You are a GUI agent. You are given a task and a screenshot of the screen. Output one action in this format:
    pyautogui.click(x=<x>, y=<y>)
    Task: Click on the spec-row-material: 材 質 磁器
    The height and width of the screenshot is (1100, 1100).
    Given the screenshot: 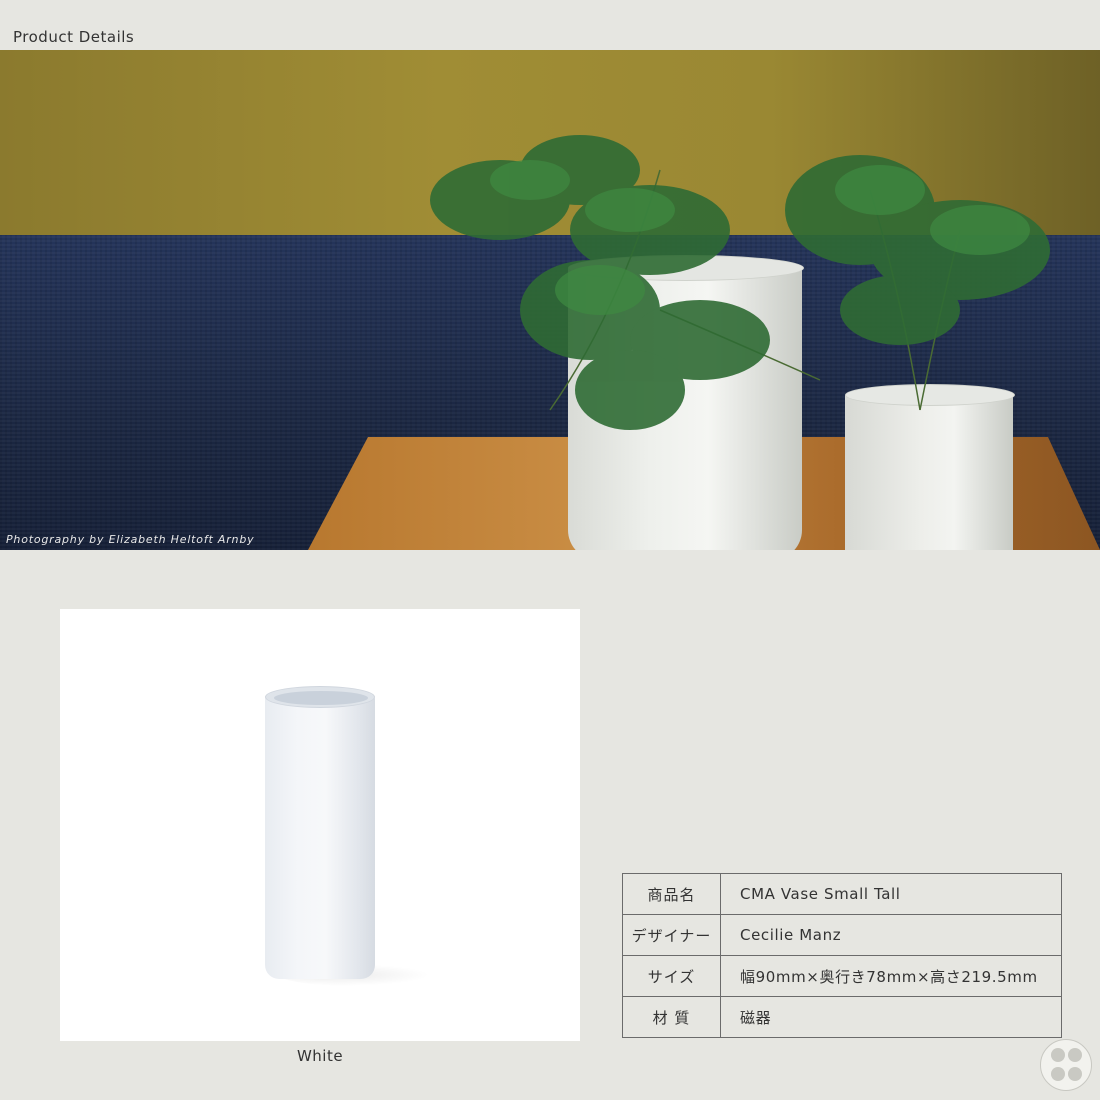 What is the action you would take?
    pyautogui.click(x=842, y=1017)
    